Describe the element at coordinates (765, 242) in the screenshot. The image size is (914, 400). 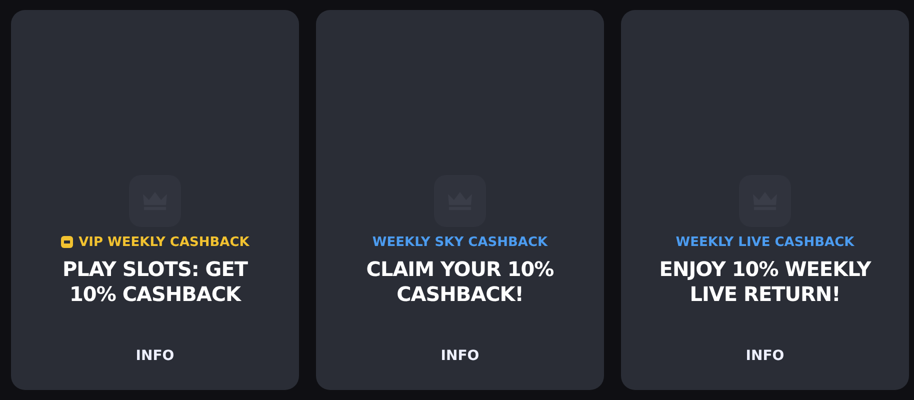
I see `promo-tag: WEEKLY LIVE CASHBACK` at that location.